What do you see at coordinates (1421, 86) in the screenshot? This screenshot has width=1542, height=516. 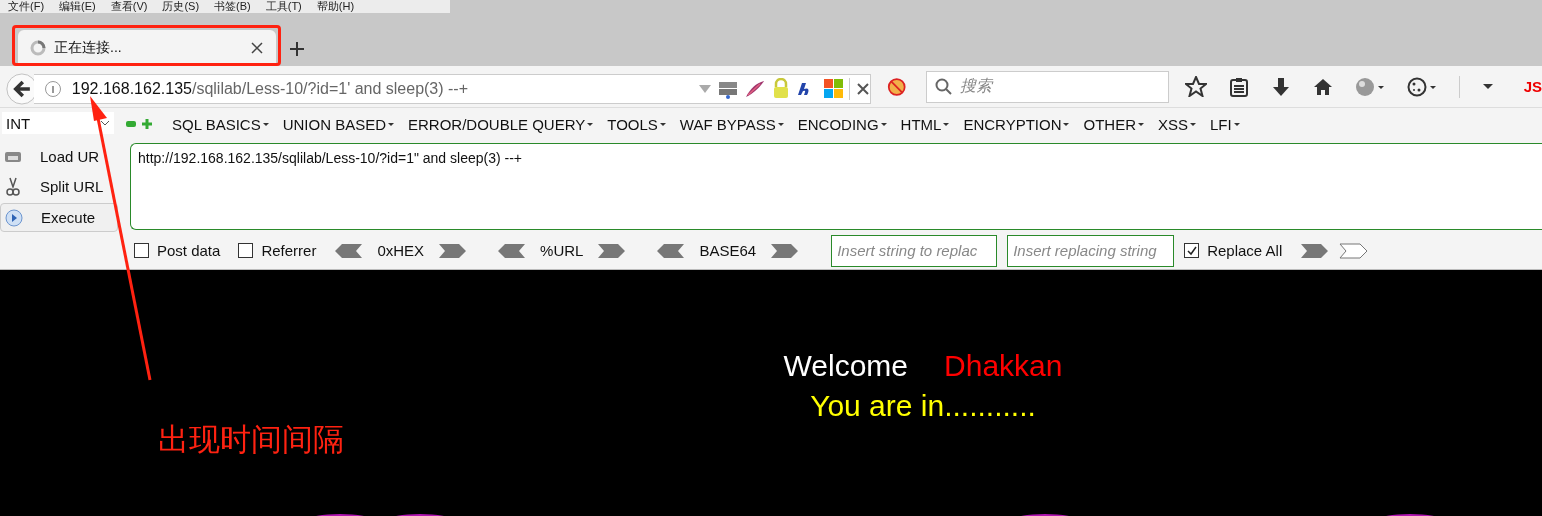 I see `cookie-icon` at bounding box center [1421, 86].